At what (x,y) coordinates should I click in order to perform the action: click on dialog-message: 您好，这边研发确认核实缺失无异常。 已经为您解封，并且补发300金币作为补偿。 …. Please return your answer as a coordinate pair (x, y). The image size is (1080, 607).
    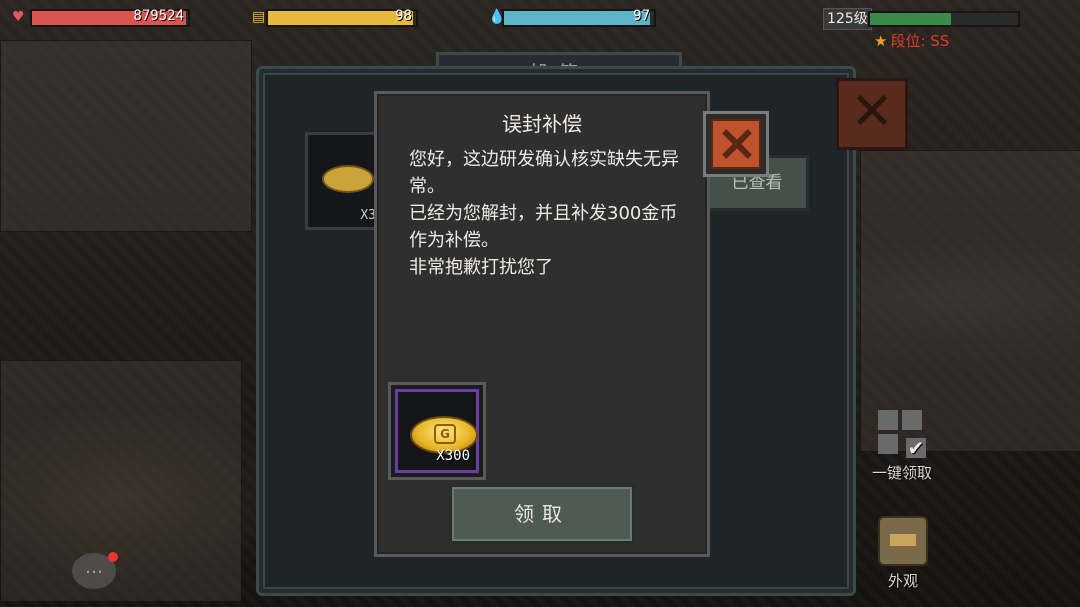
    Looking at the image, I should click on (549, 213).